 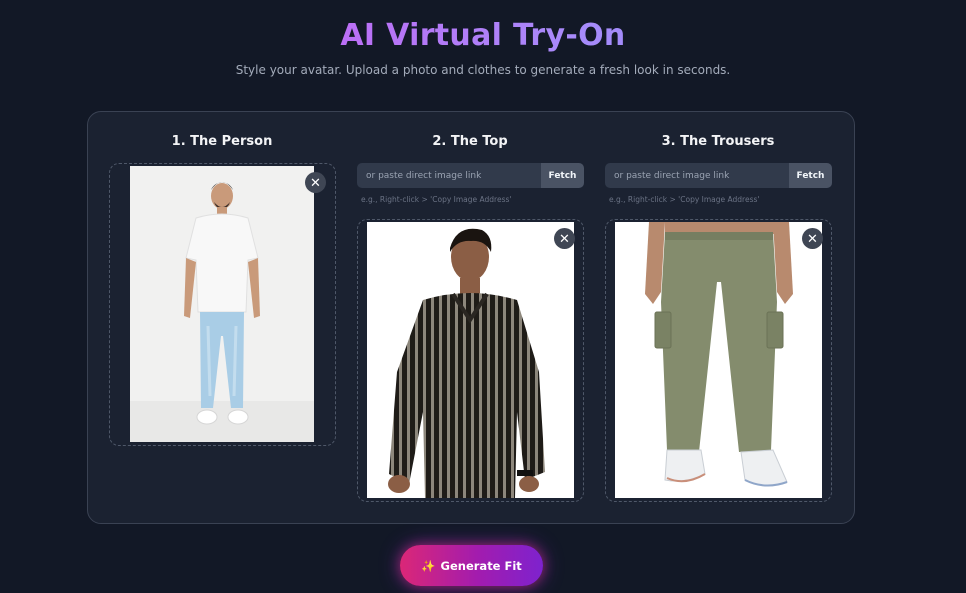 I want to click on top-fetch-button: Fetch, so click(x=562, y=175).